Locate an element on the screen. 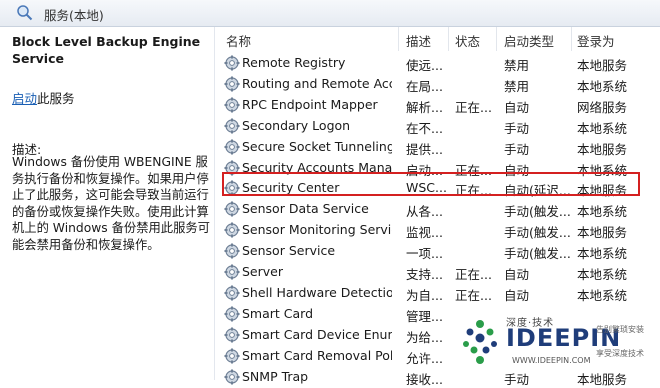  service-row: Sensor Service 一项... 手动(触发... 本地系统 is located at coordinates (438, 250).